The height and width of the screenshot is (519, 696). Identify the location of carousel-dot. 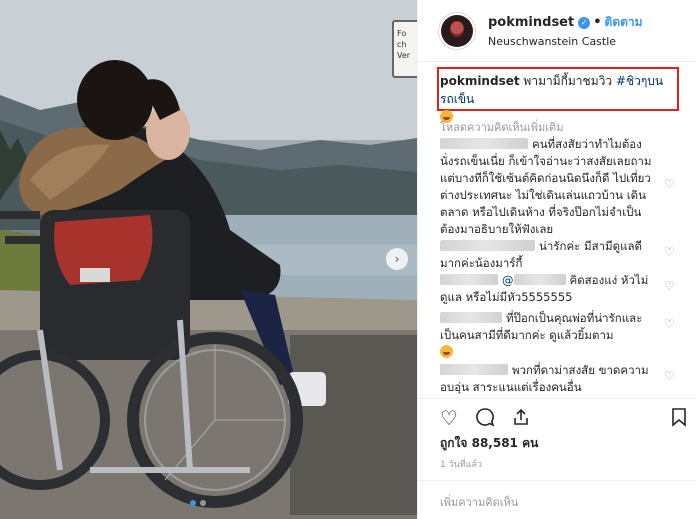
(203, 503).